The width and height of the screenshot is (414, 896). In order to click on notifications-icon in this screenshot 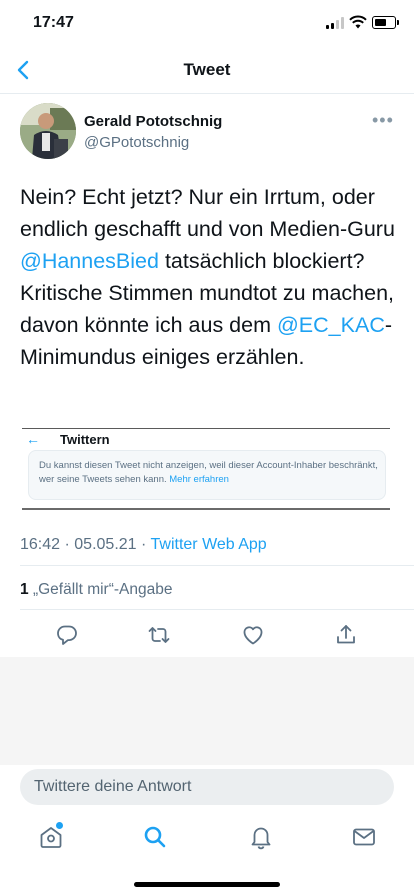, I will do `click(261, 838)`.